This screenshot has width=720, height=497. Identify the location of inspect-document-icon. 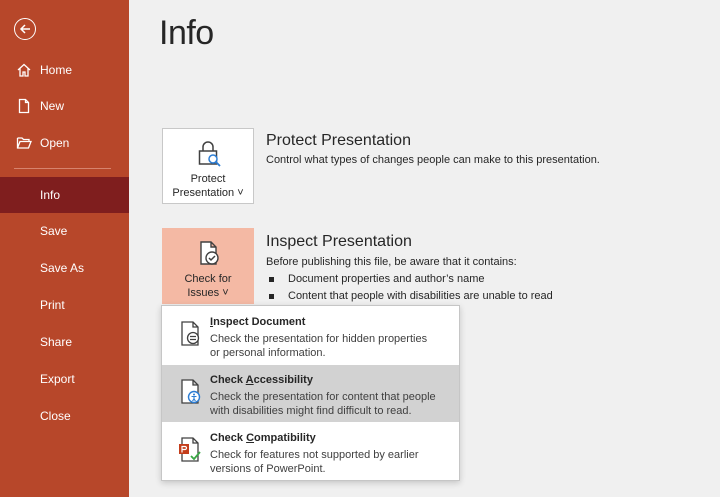
(190, 333).